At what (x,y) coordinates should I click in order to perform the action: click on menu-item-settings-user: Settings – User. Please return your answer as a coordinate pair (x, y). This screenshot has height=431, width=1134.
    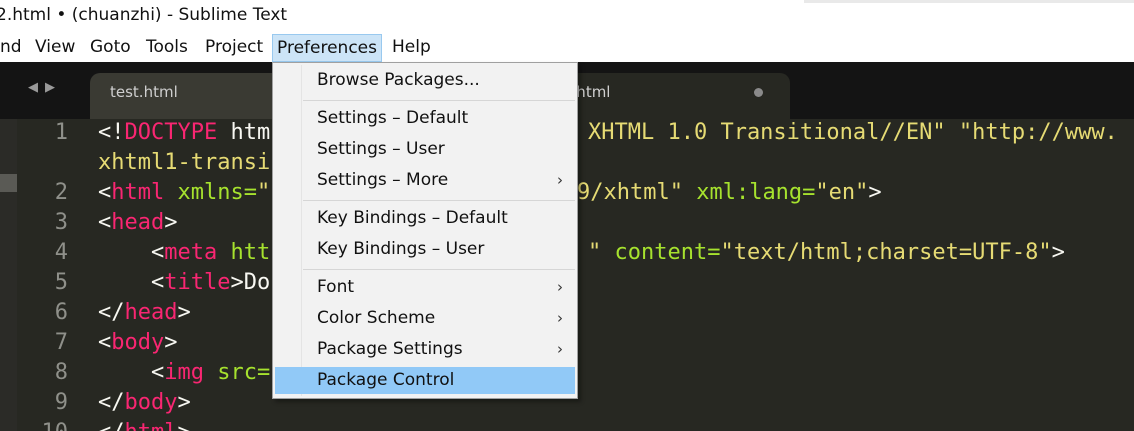
    Looking at the image, I should click on (425, 149).